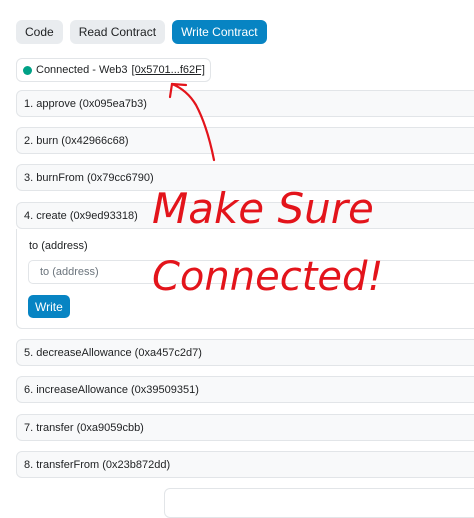 Image resolution: width=474 pixels, height=518 pixels. I want to click on function-row-transferfrom: 8. transferFrom (0x23b872dd), so click(245, 464).